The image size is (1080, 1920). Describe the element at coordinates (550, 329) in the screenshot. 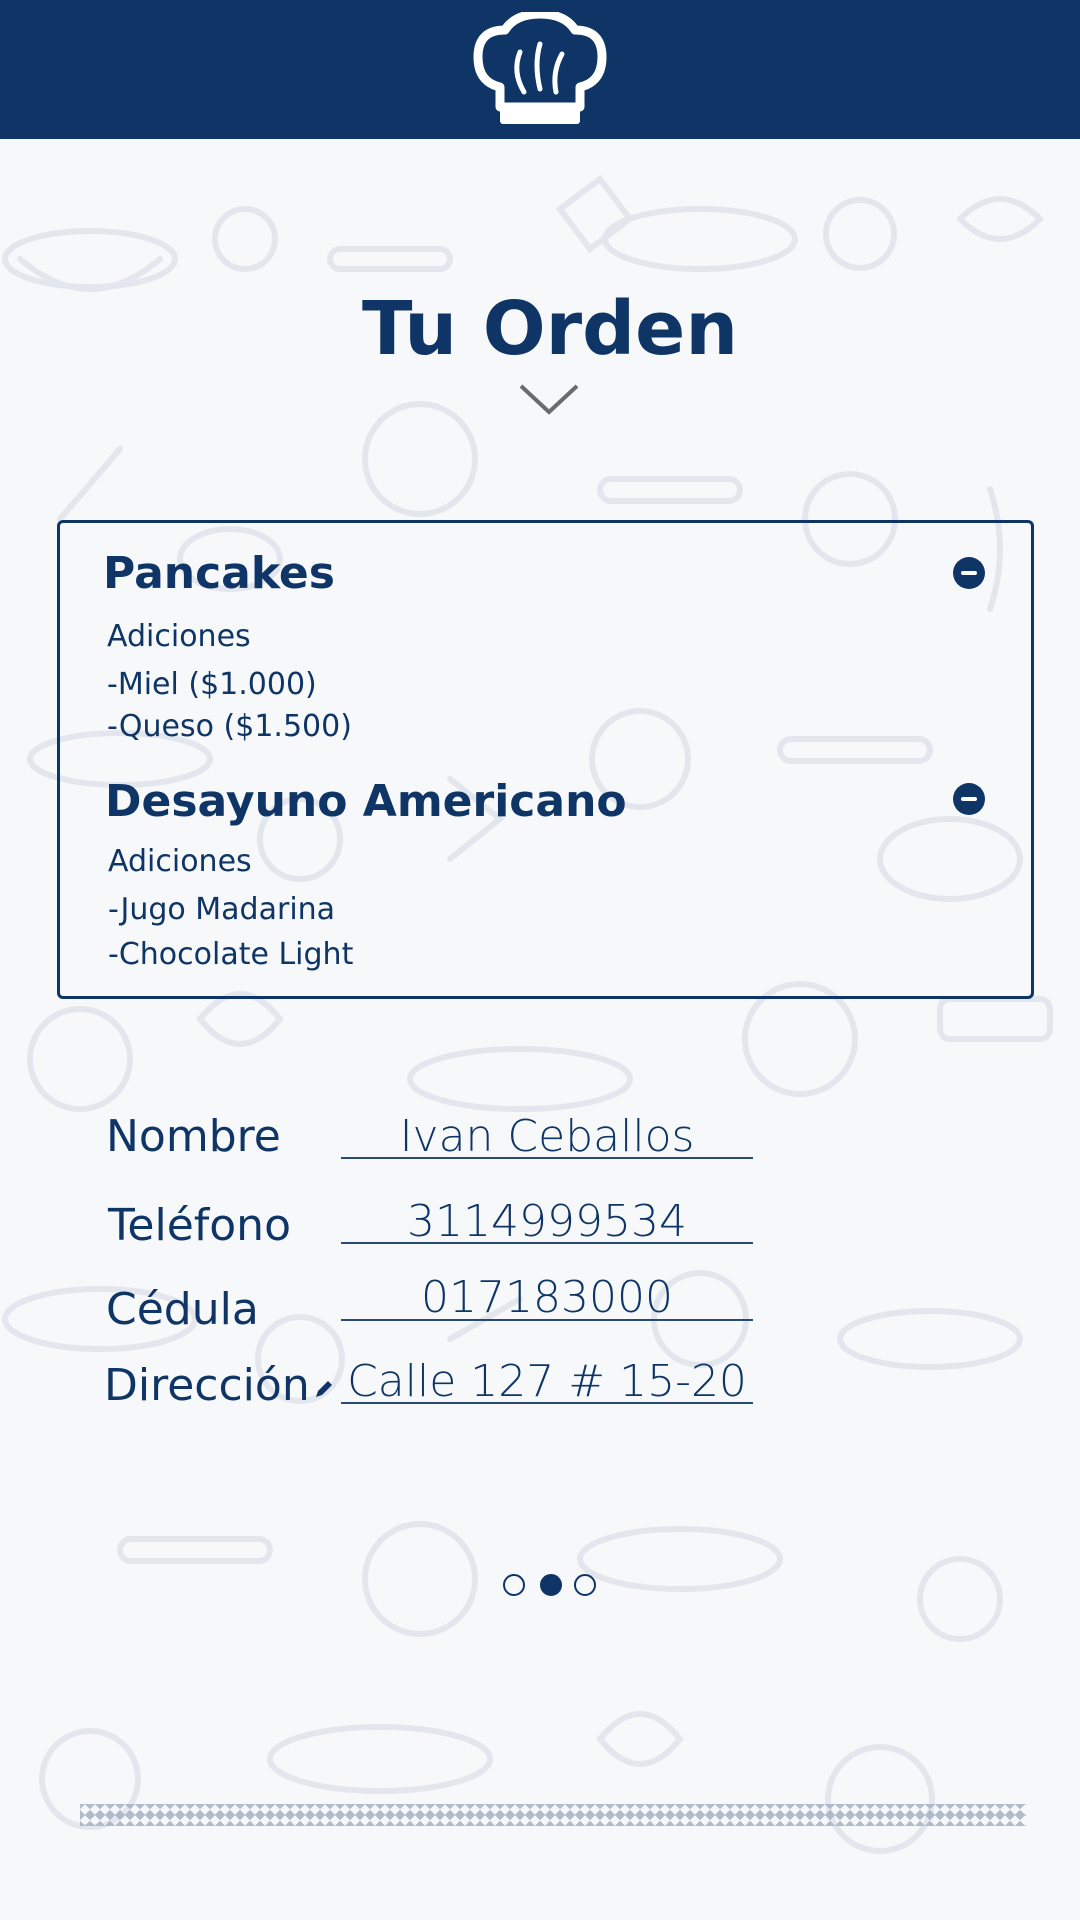

I see `page-title: Tu Orden` at that location.